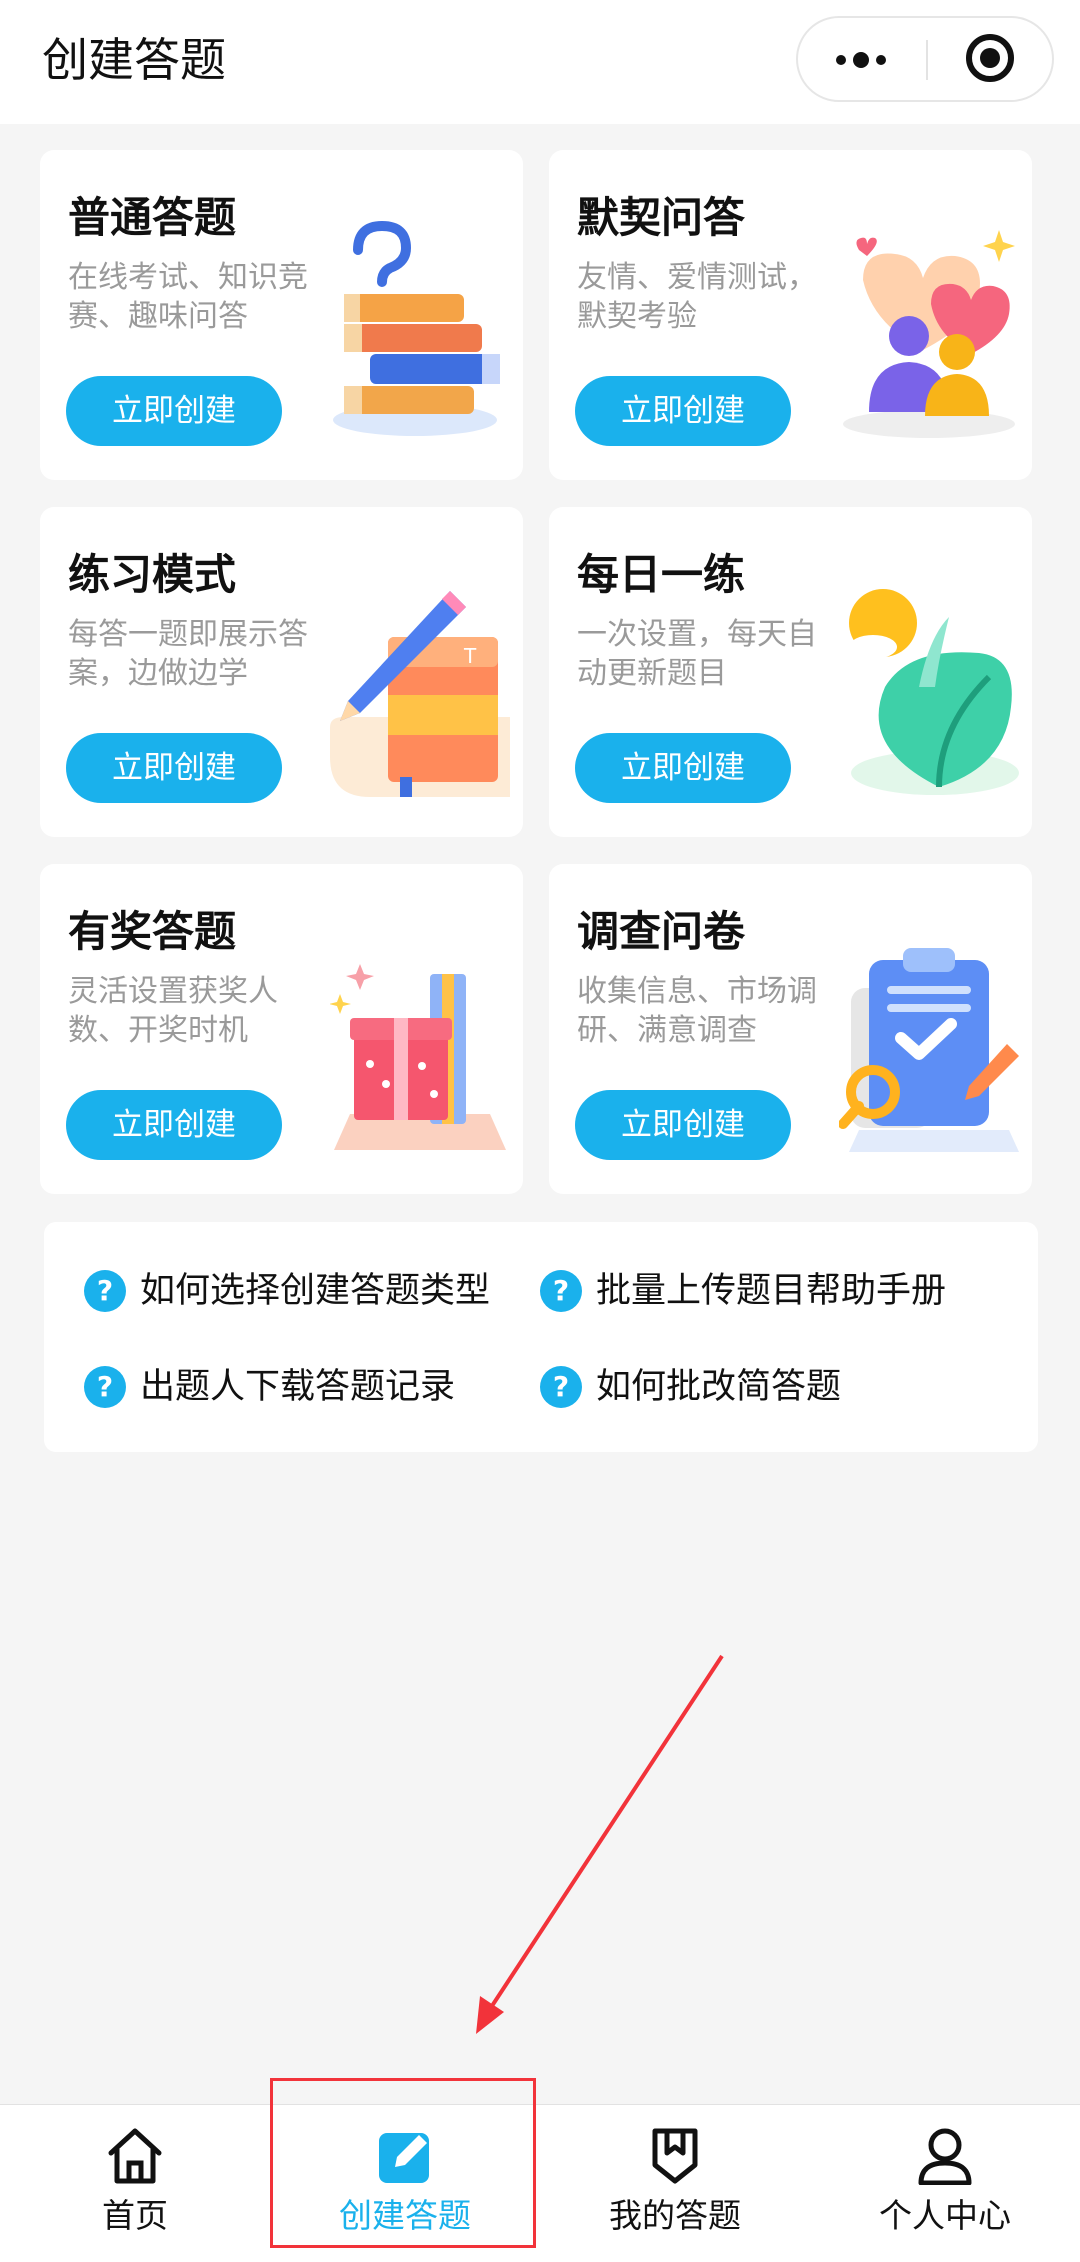  What do you see at coordinates (929, 334) in the screenshot?
I see `hearts-people-illustration` at bounding box center [929, 334].